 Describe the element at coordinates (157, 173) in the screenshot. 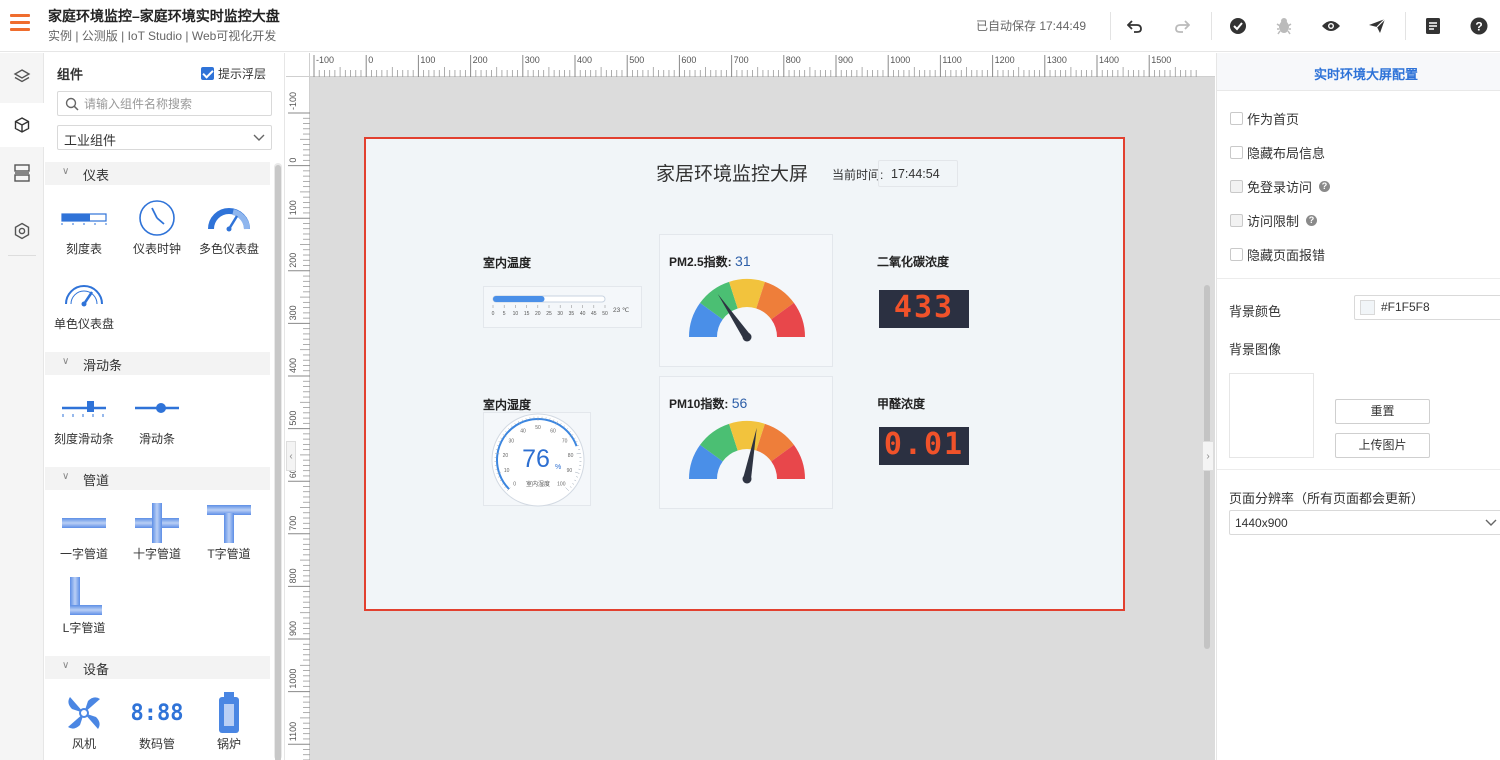

I see `section-meter: ∨ 仪表` at that location.